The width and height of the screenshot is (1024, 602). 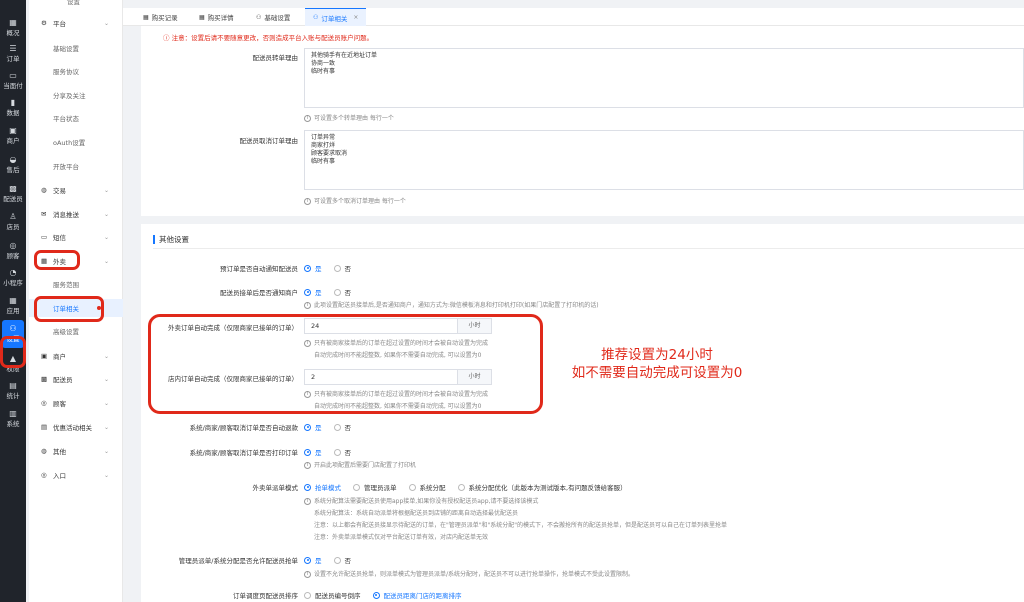 I want to click on apps-icon: ▦, so click(x=13, y=300).